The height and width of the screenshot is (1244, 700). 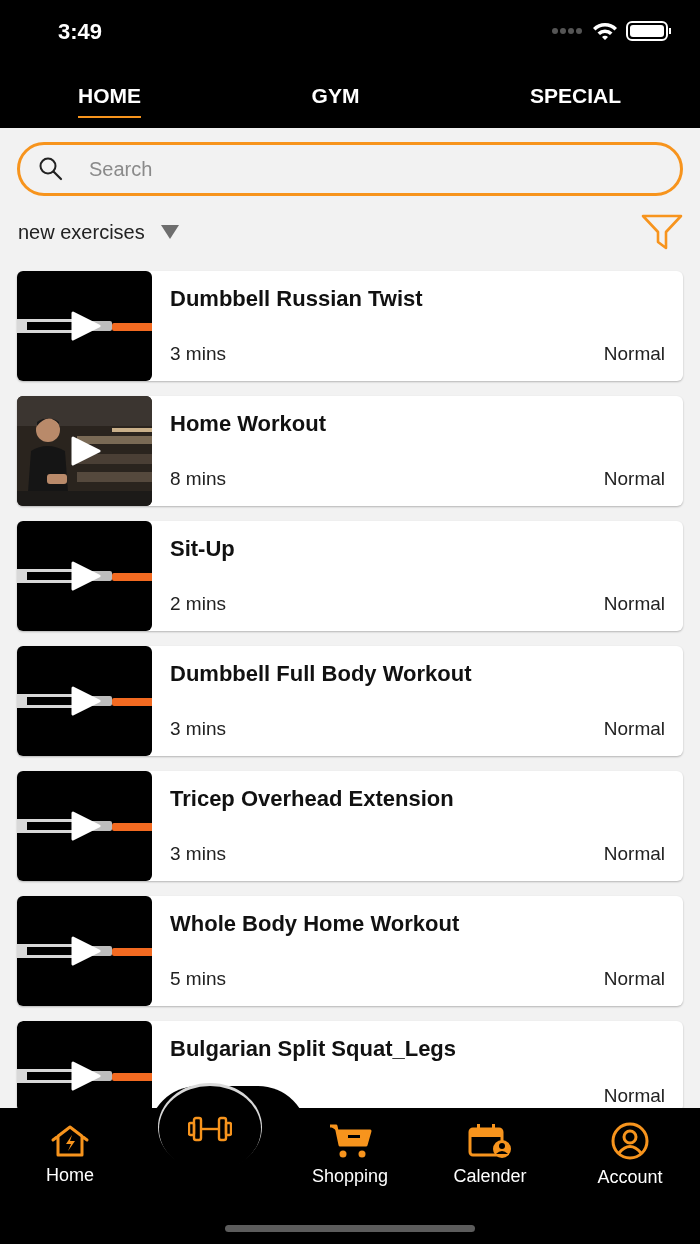 What do you see at coordinates (350, 326) in the screenshot?
I see `exercise-card: Dumbbell Russian Twist 3 mins Normal` at bounding box center [350, 326].